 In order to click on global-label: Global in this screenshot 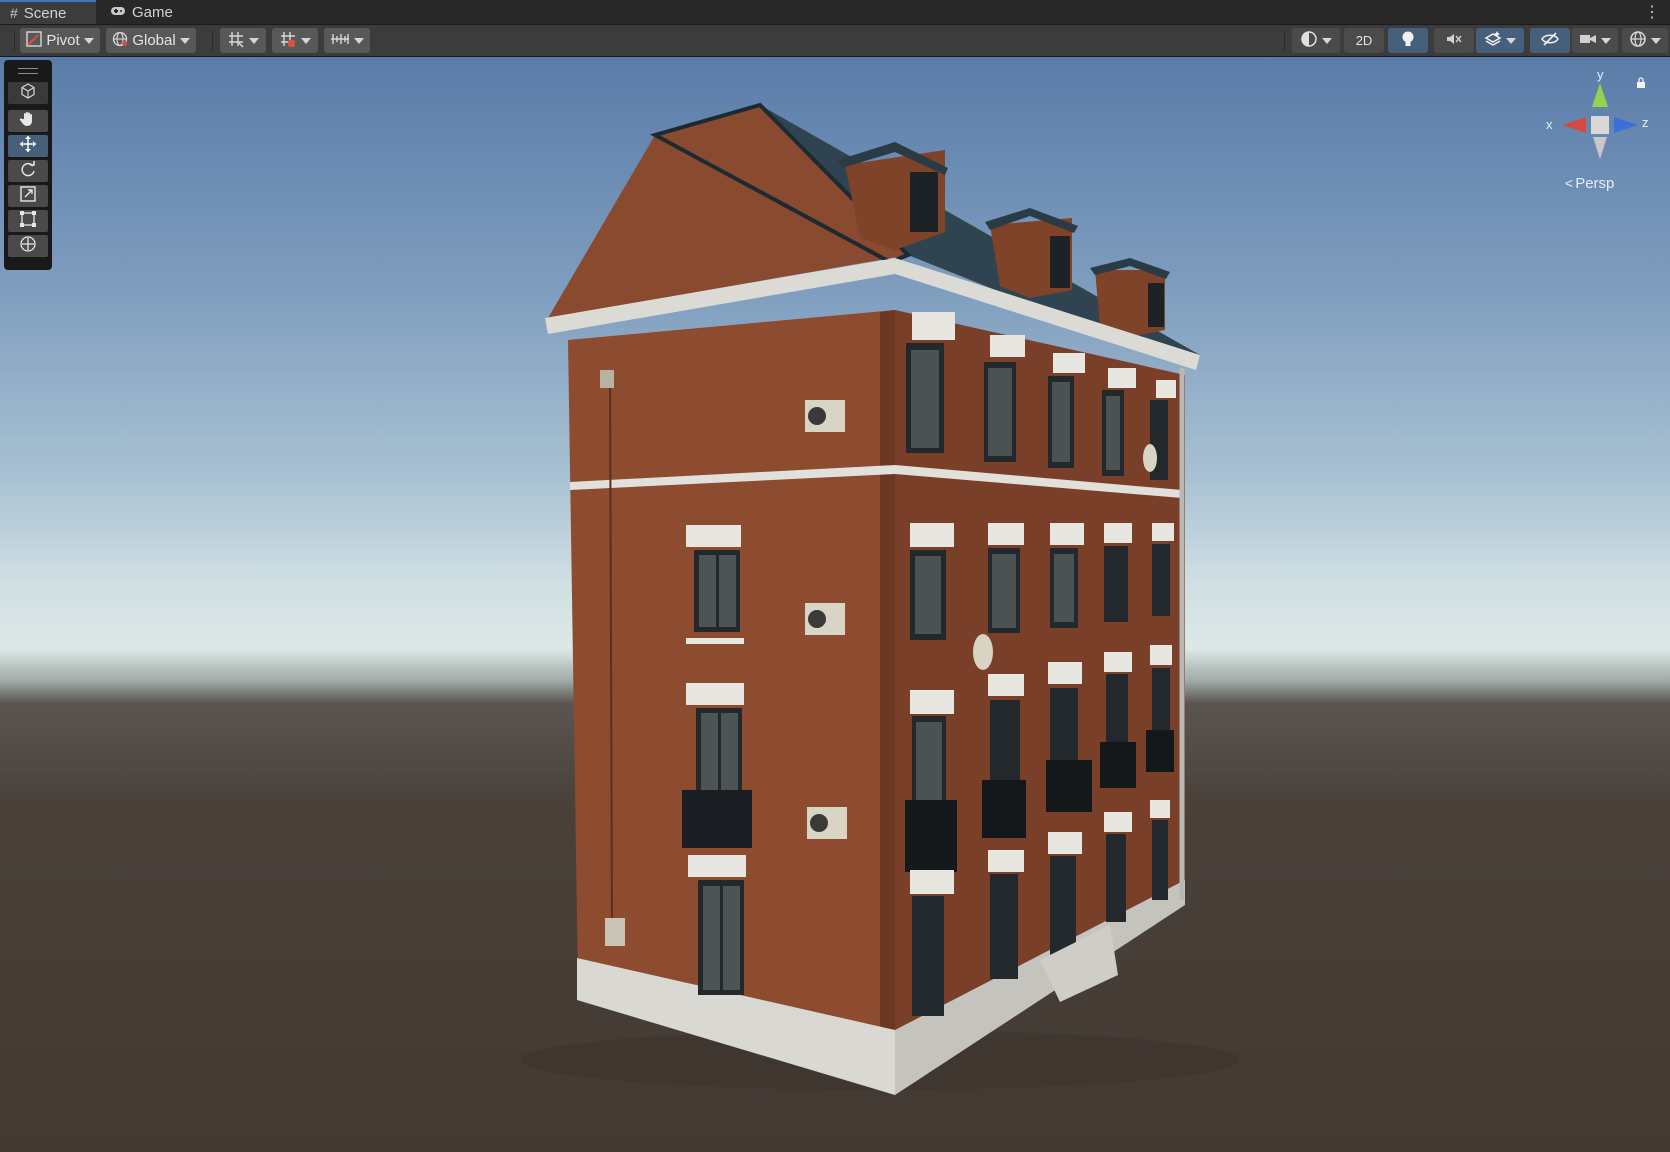, I will do `click(154, 40)`.